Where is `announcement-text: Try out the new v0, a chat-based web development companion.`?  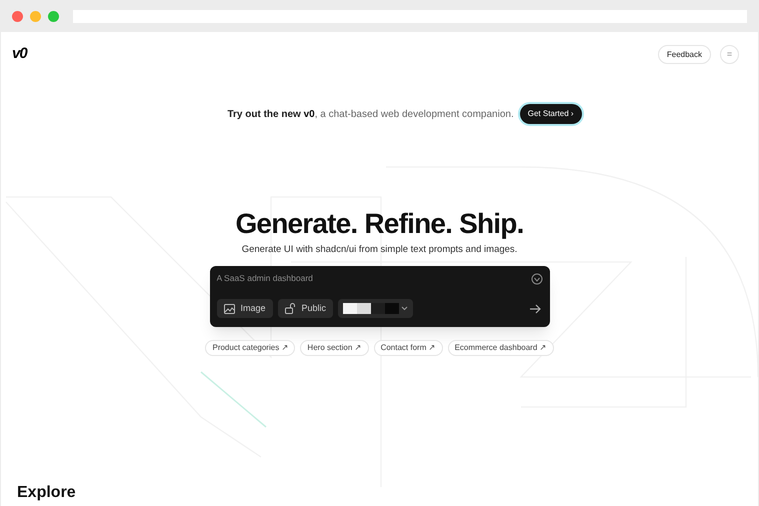 announcement-text: Try out the new v0, a chat-based web development companion. is located at coordinates (370, 115).